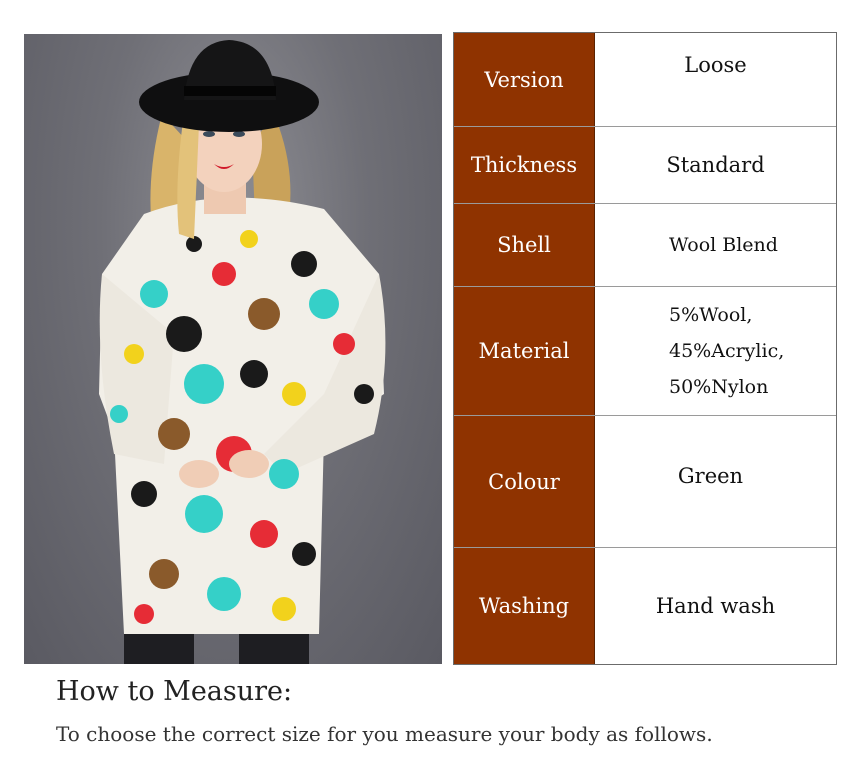  I want to click on spec-value: Standard, so click(715, 165).